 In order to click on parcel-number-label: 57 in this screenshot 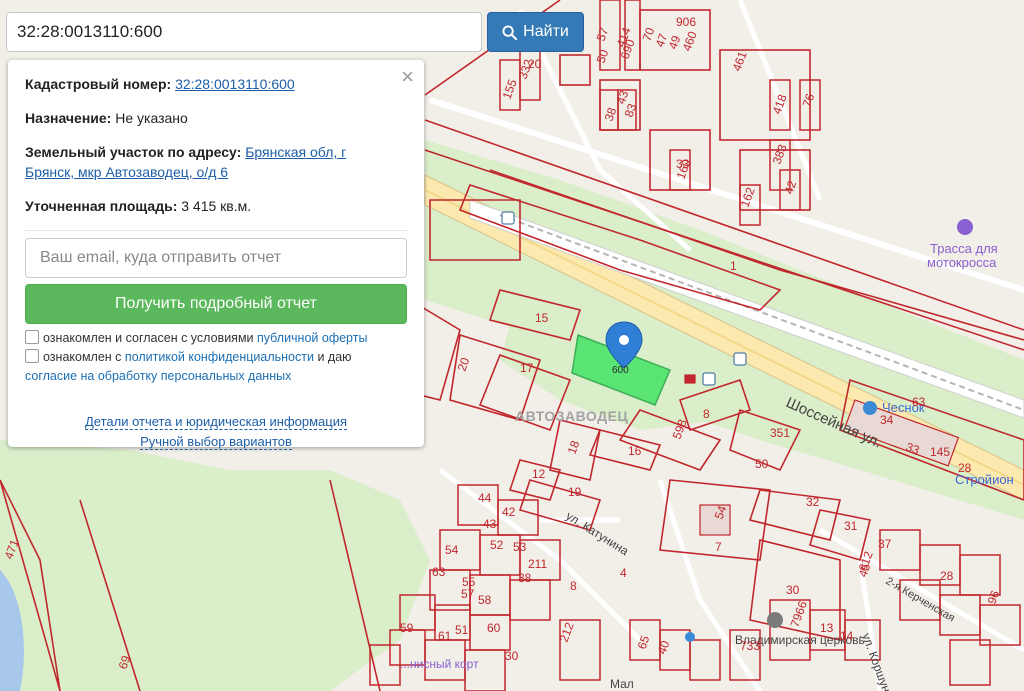, I will do `click(468, 594)`.